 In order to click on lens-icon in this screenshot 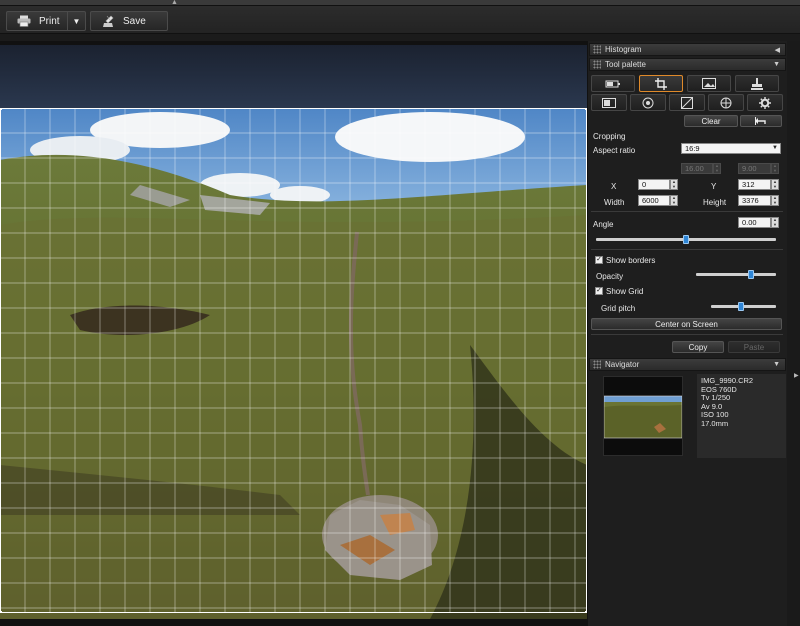, I will do `click(648, 102)`.